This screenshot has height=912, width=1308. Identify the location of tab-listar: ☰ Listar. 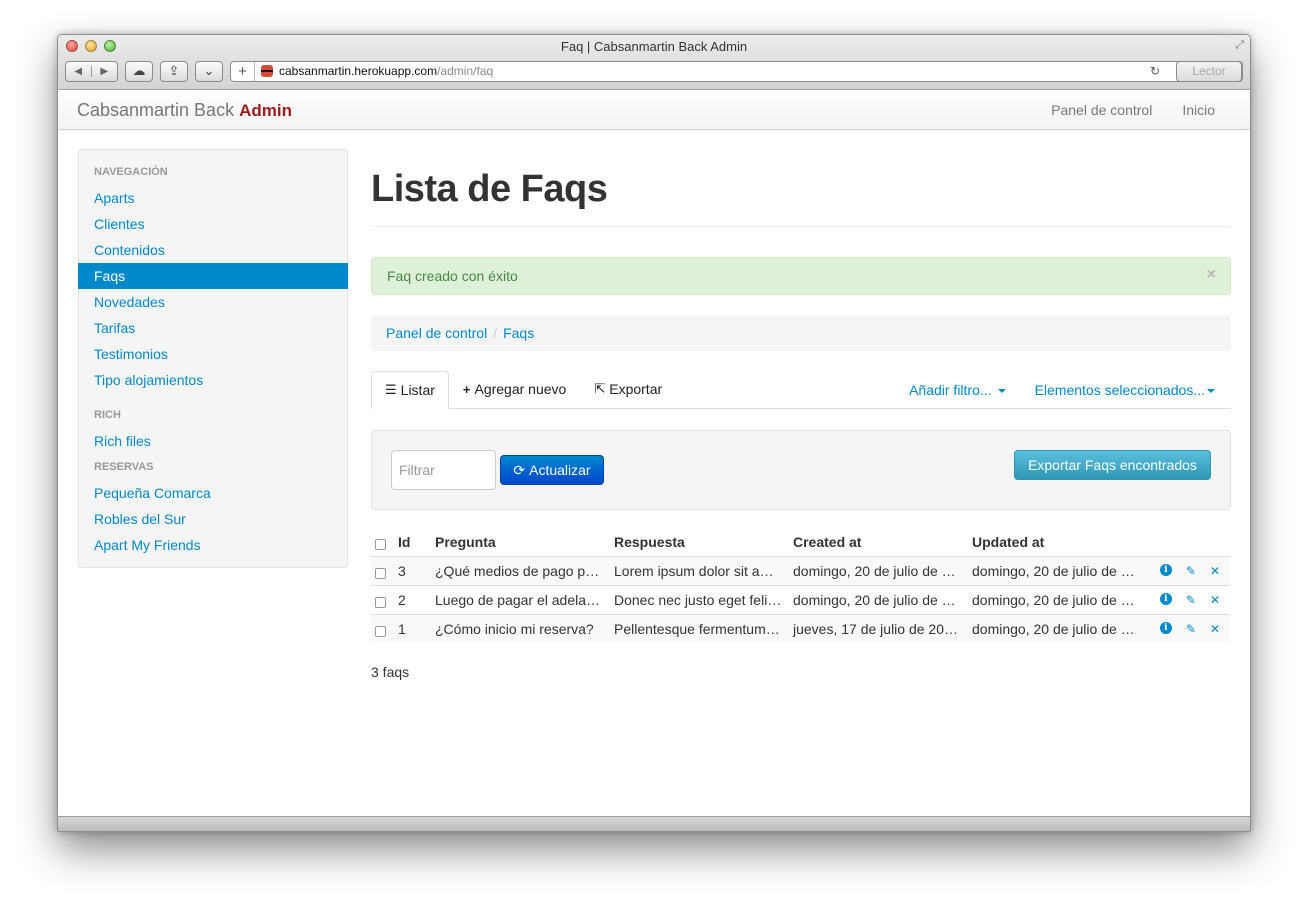
(410, 390).